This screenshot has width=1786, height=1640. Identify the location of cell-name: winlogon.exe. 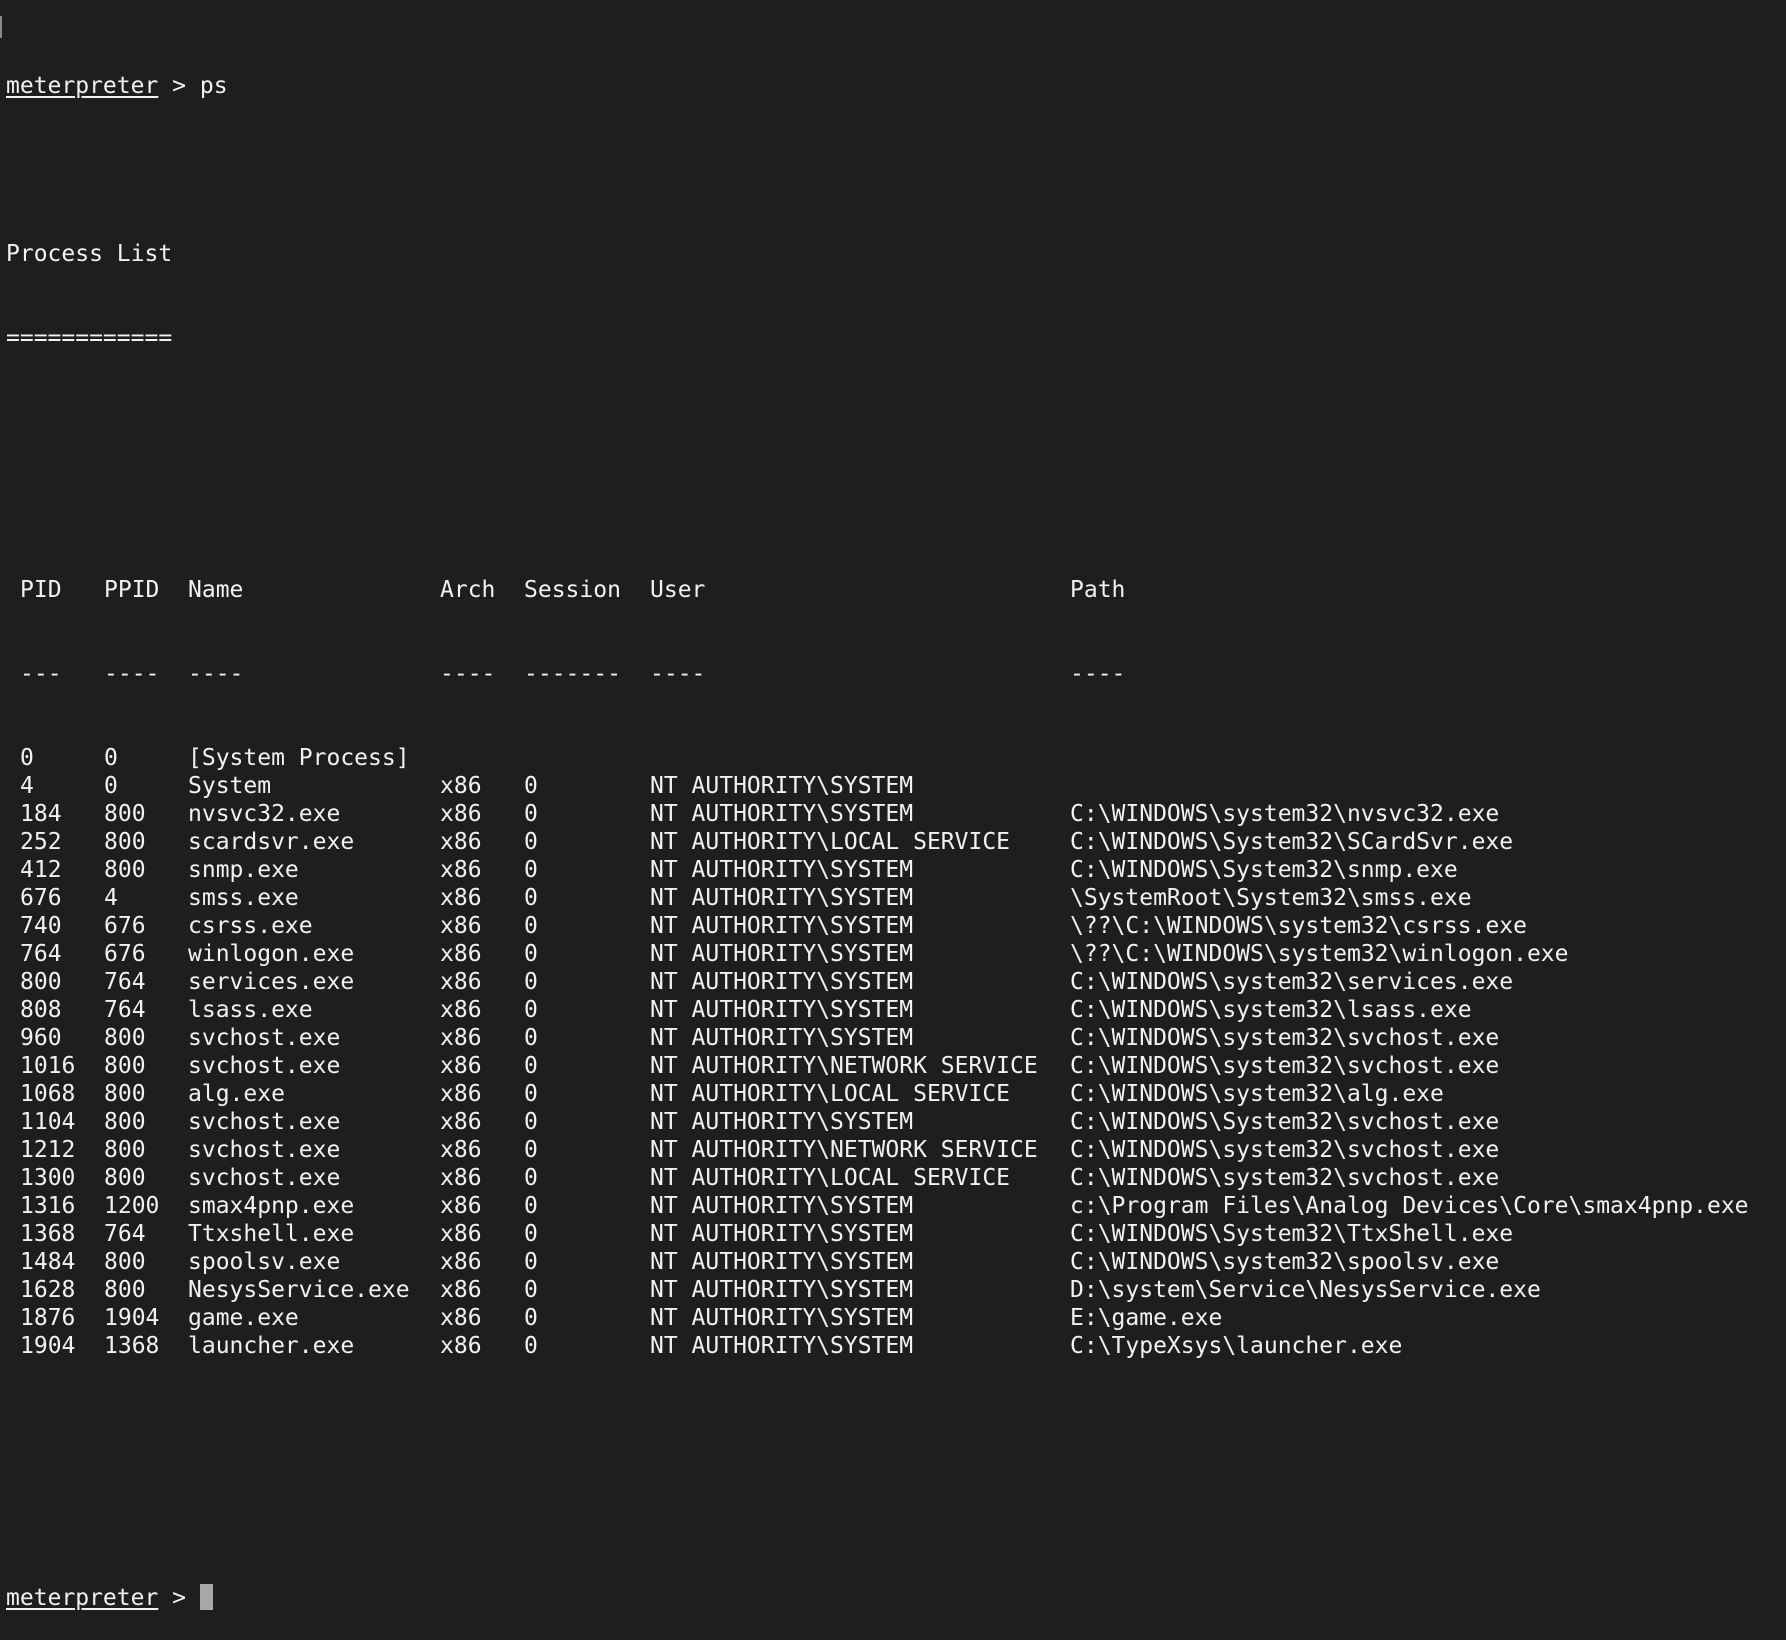
(271, 954).